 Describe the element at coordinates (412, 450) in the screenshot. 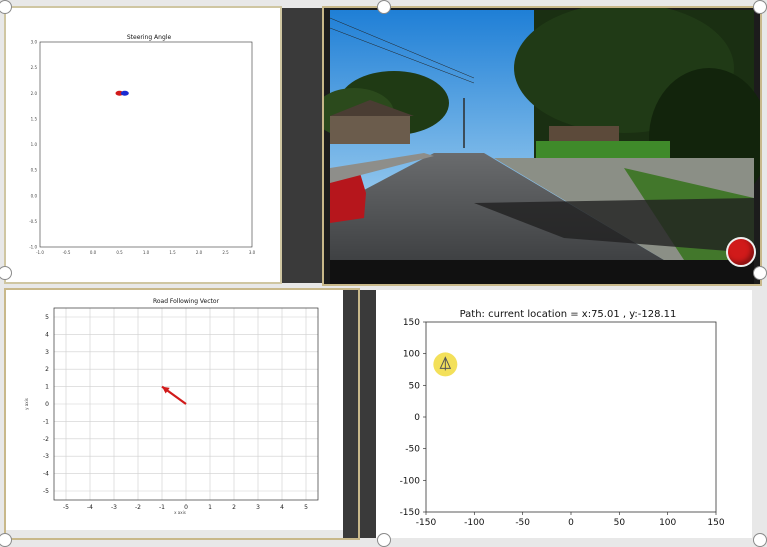

I see `y-tick-label: -50` at that location.